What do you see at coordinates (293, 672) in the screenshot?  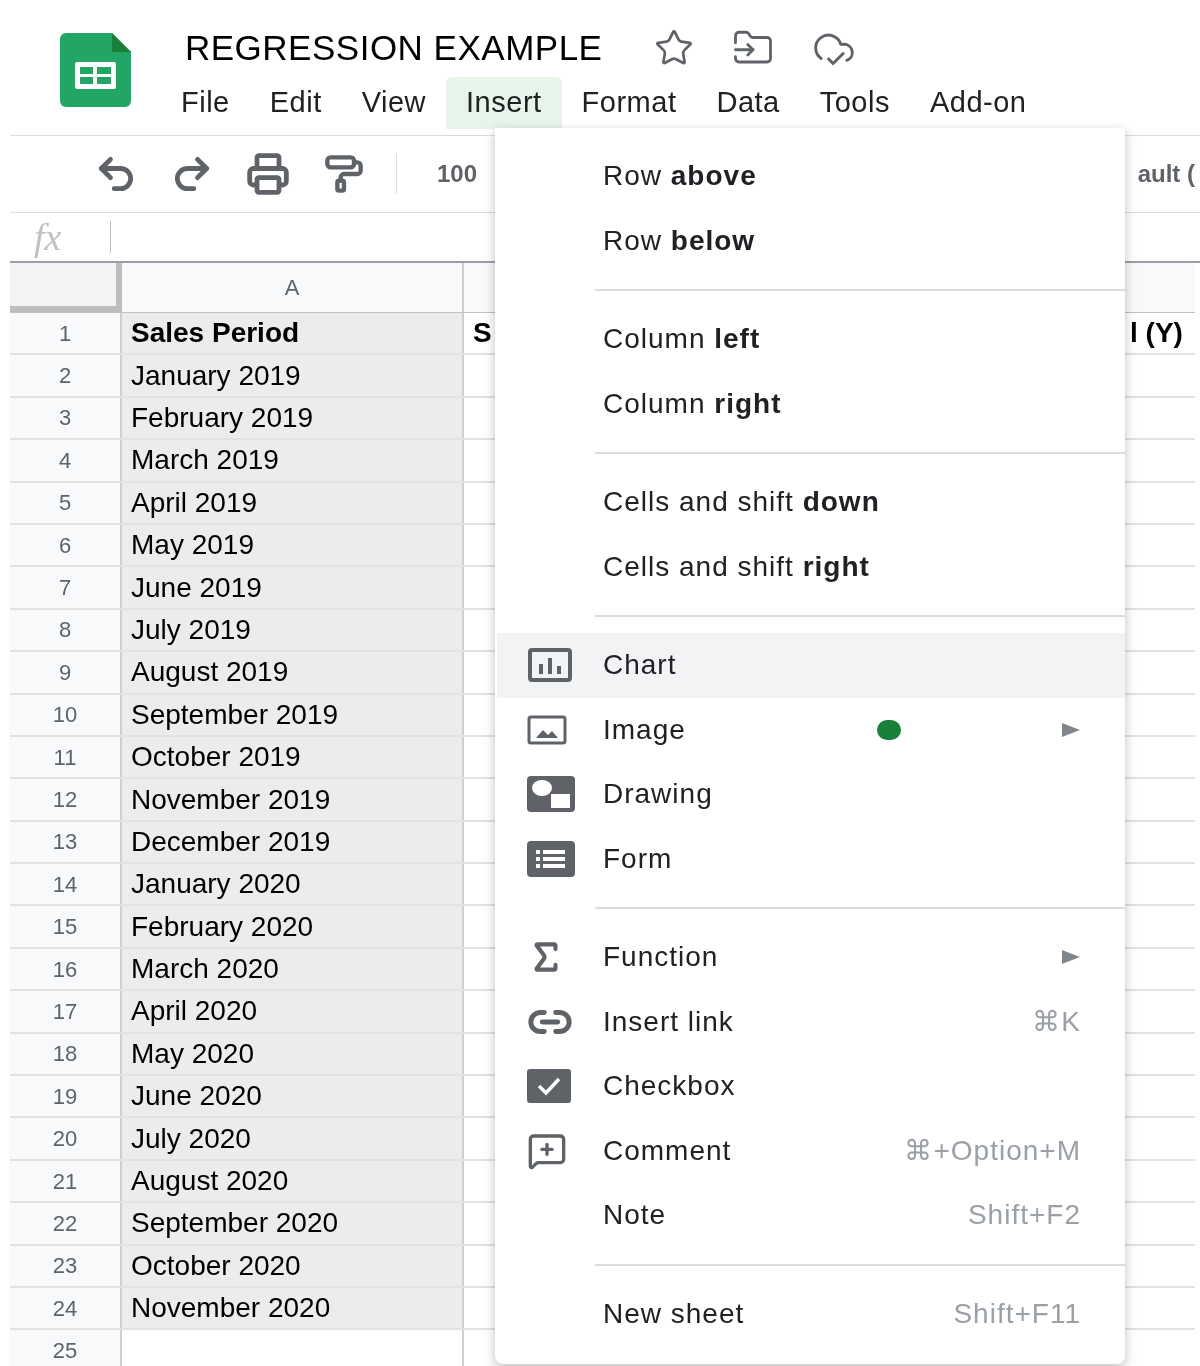 I see `table-cell: August 2019` at bounding box center [293, 672].